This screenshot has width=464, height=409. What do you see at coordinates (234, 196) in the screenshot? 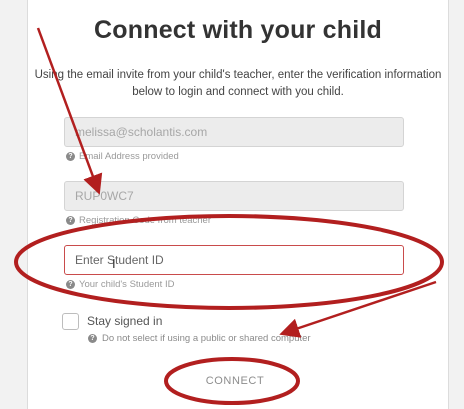
I see `registration-code-field` at bounding box center [234, 196].